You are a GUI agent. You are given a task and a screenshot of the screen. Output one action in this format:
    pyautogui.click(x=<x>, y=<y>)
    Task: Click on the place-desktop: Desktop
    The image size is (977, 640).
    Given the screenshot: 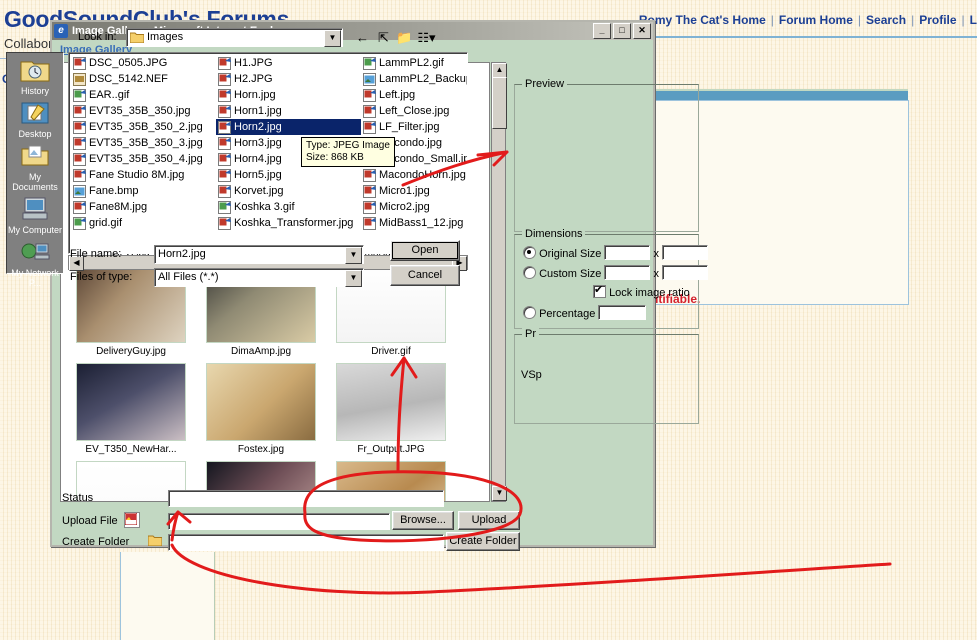 What is the action you would take?
    pyautogui.click(x=35, y=119)
    